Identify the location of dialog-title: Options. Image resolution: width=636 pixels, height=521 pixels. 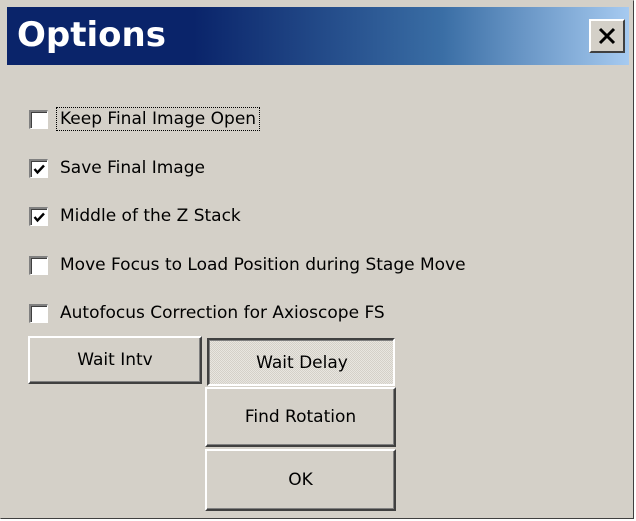
(91, 35).